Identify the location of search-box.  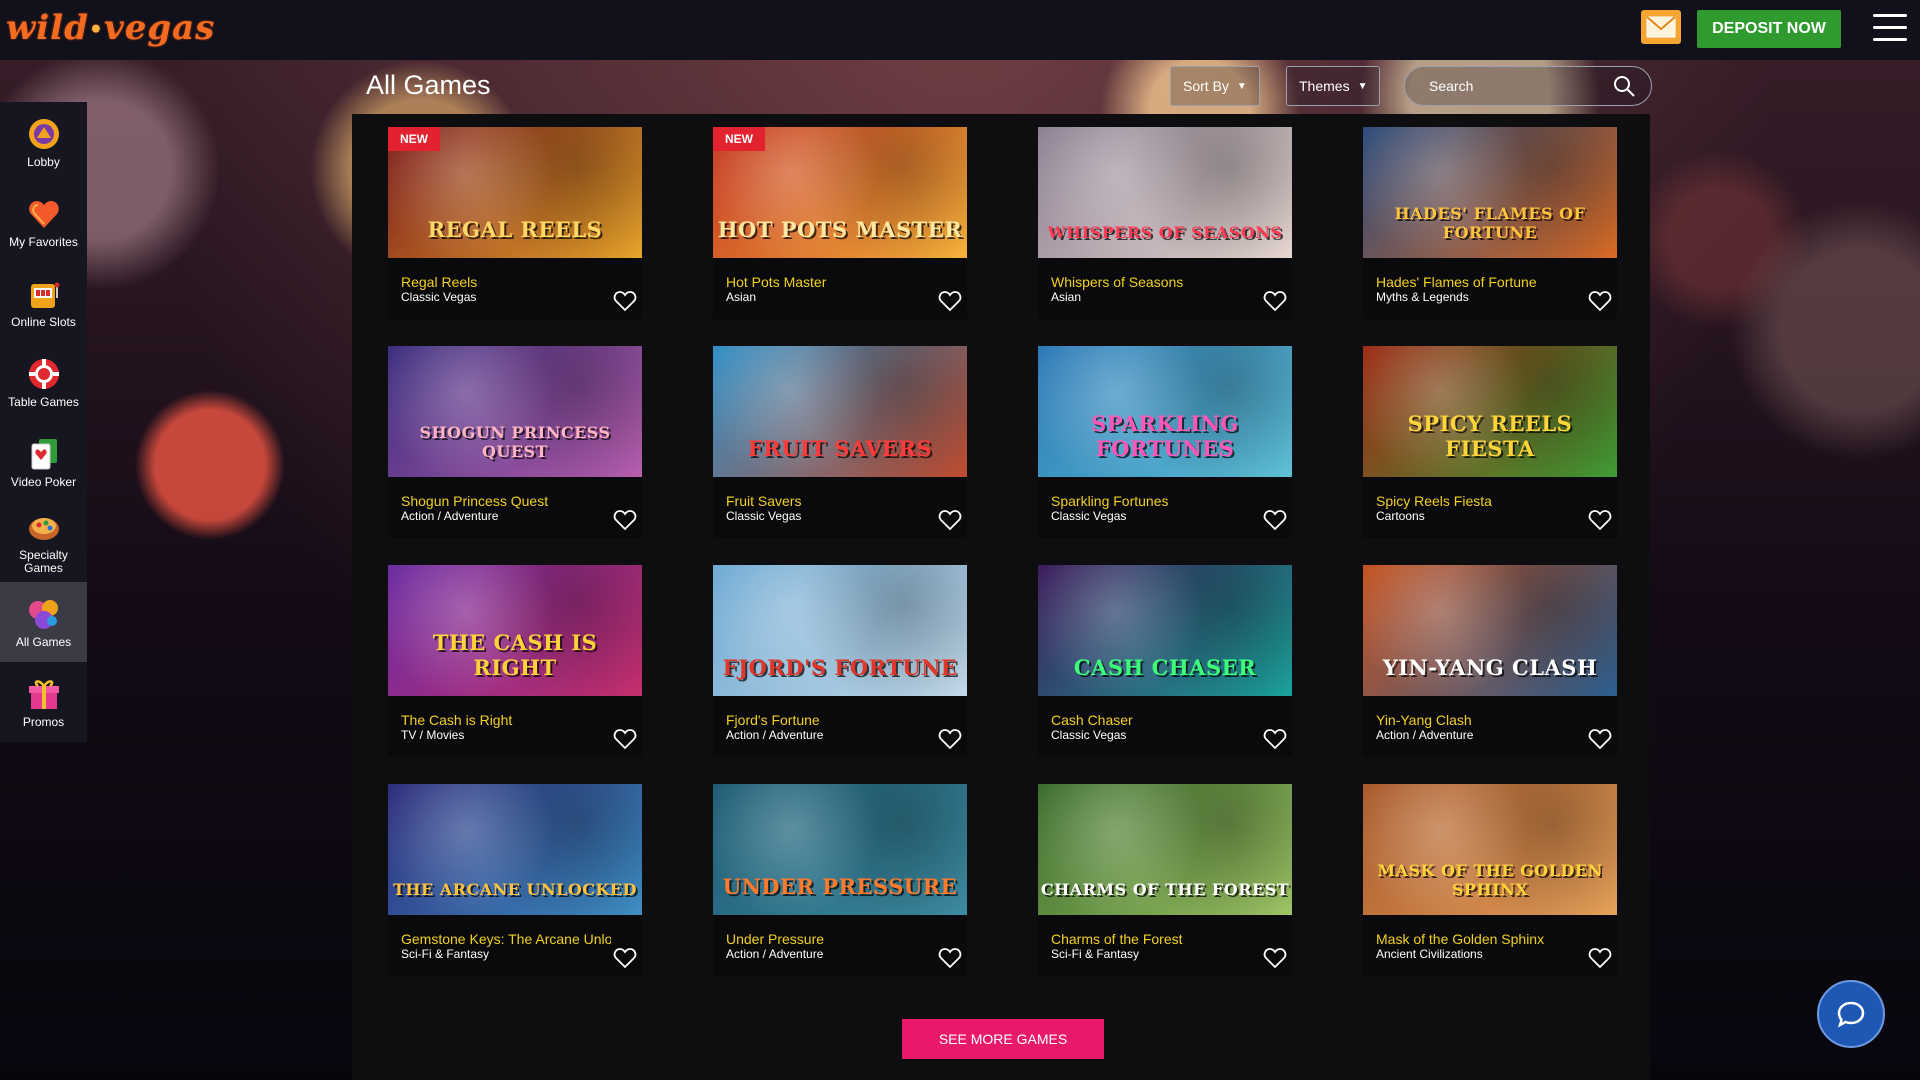
(1528, 86).